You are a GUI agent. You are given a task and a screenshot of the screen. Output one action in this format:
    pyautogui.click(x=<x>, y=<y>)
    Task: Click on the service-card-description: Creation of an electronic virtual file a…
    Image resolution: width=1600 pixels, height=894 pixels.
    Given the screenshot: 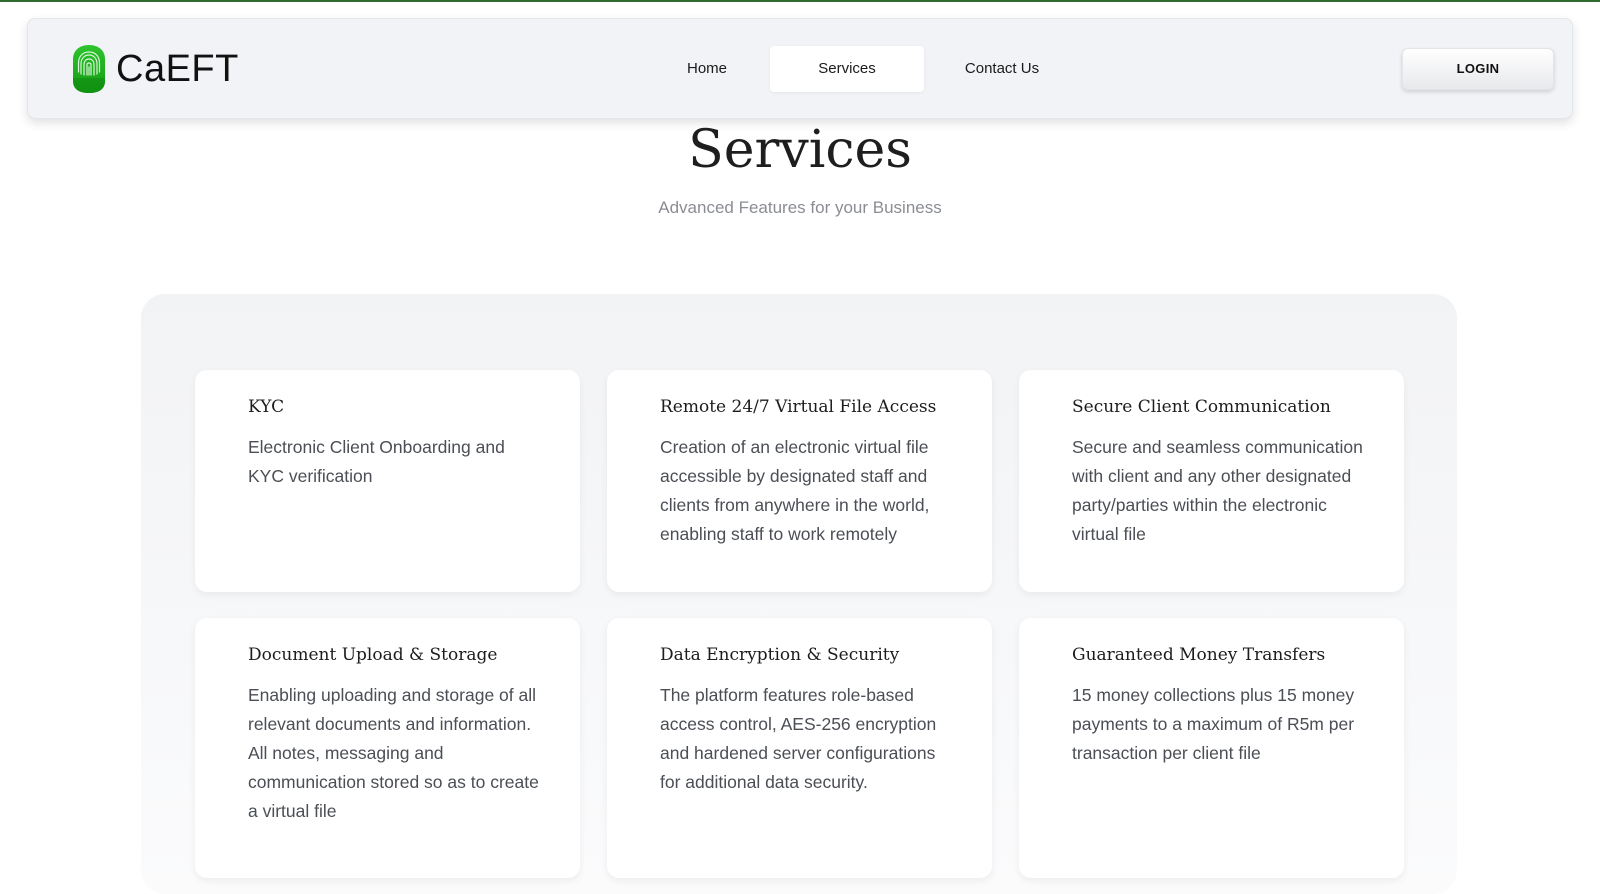 What is the action you would take?
    pyautogui.click(x=795, y=490)
    